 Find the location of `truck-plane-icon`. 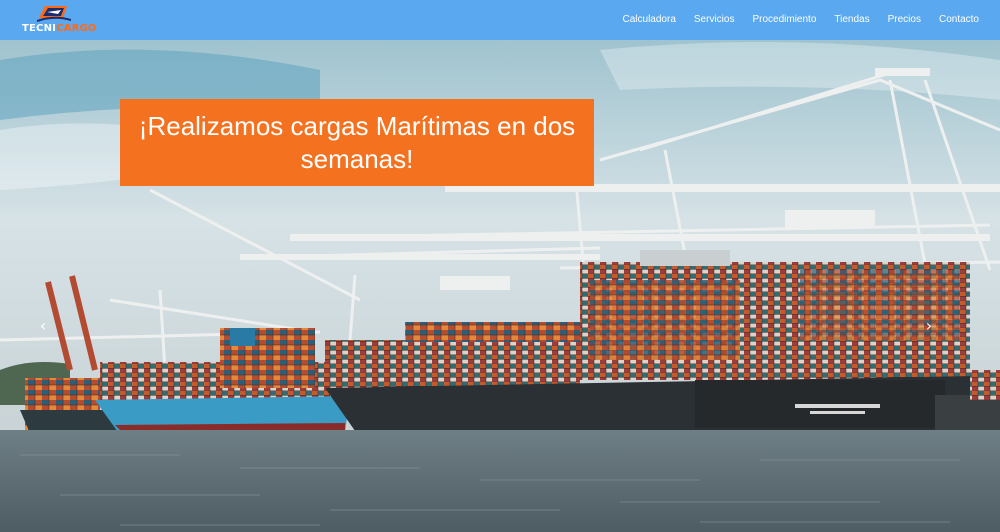

truck-plane-icon is located at coordinates (54, 14).